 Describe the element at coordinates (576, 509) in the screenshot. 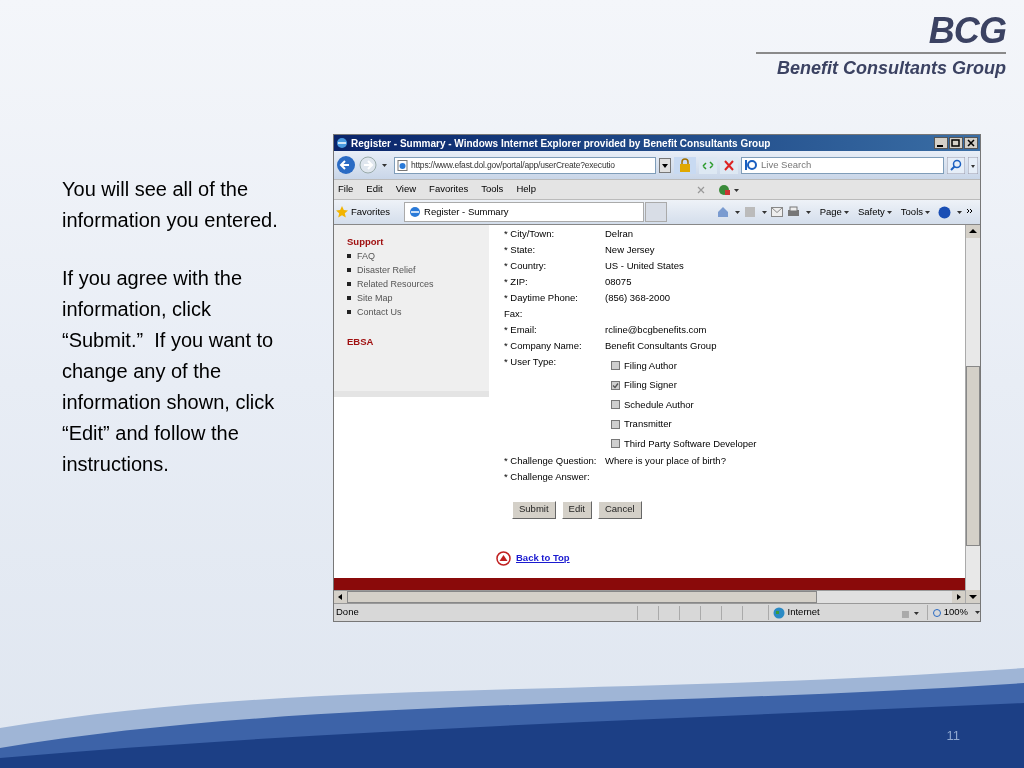

I see `form-button: Edit` at that location.